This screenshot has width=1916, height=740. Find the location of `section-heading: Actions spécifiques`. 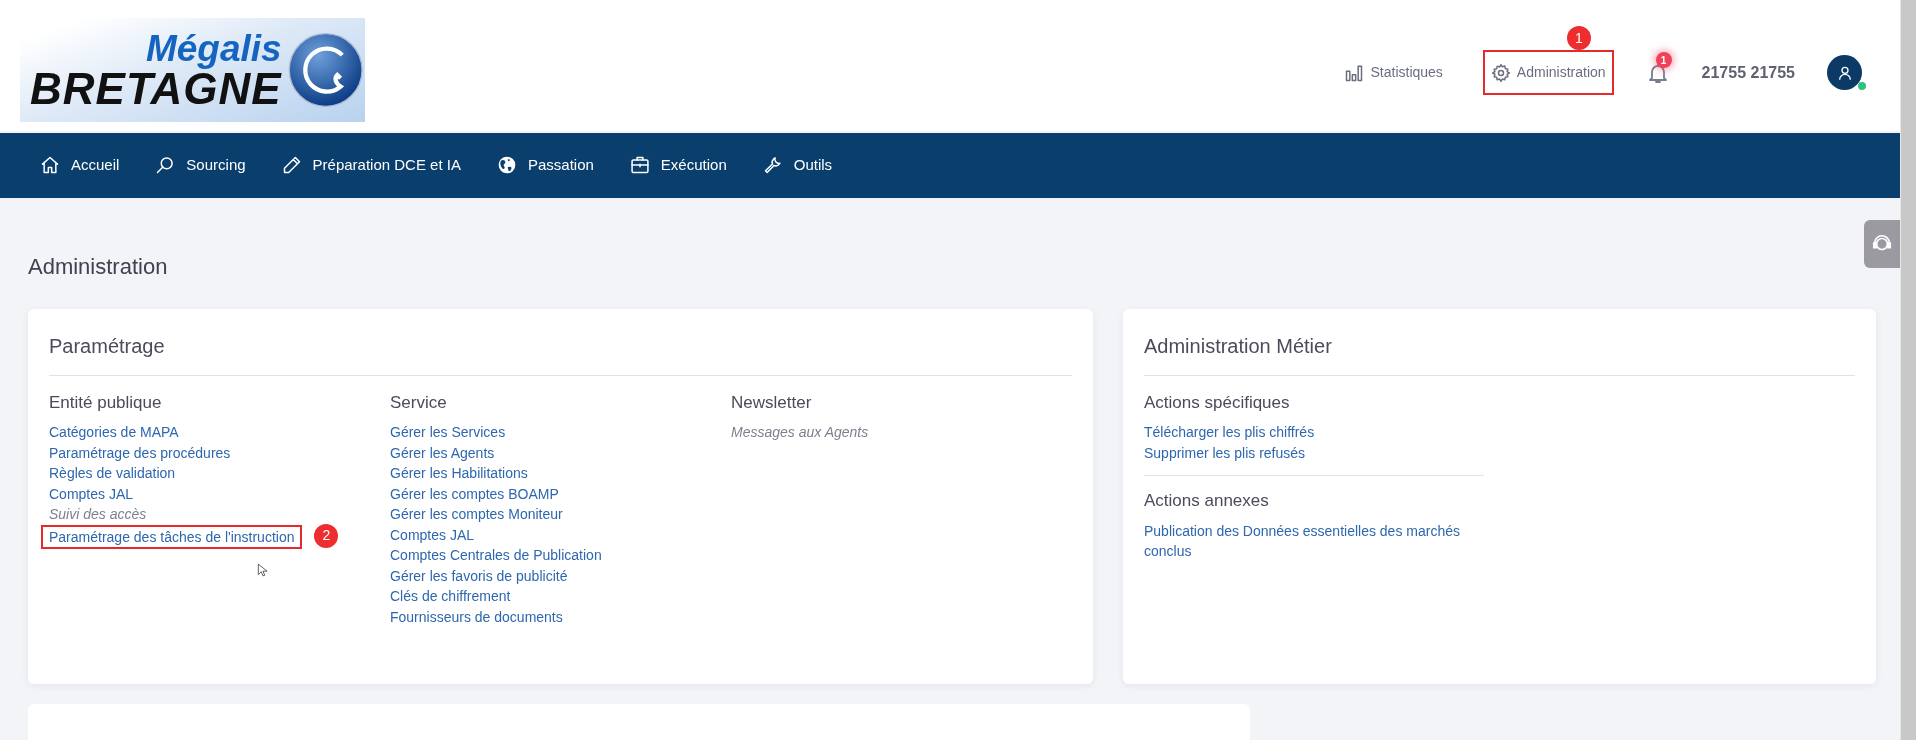

section-heading: Actions spécifiques is located at coordinates (1217, 402).